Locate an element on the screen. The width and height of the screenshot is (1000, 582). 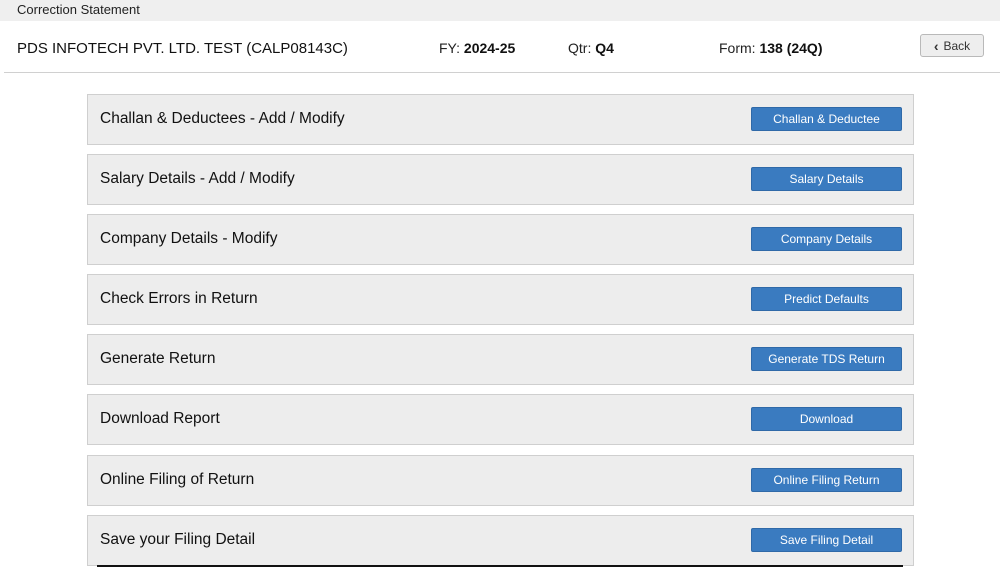
row-label: Salary Details - Add / Modify is located at coordinates (197, 178).